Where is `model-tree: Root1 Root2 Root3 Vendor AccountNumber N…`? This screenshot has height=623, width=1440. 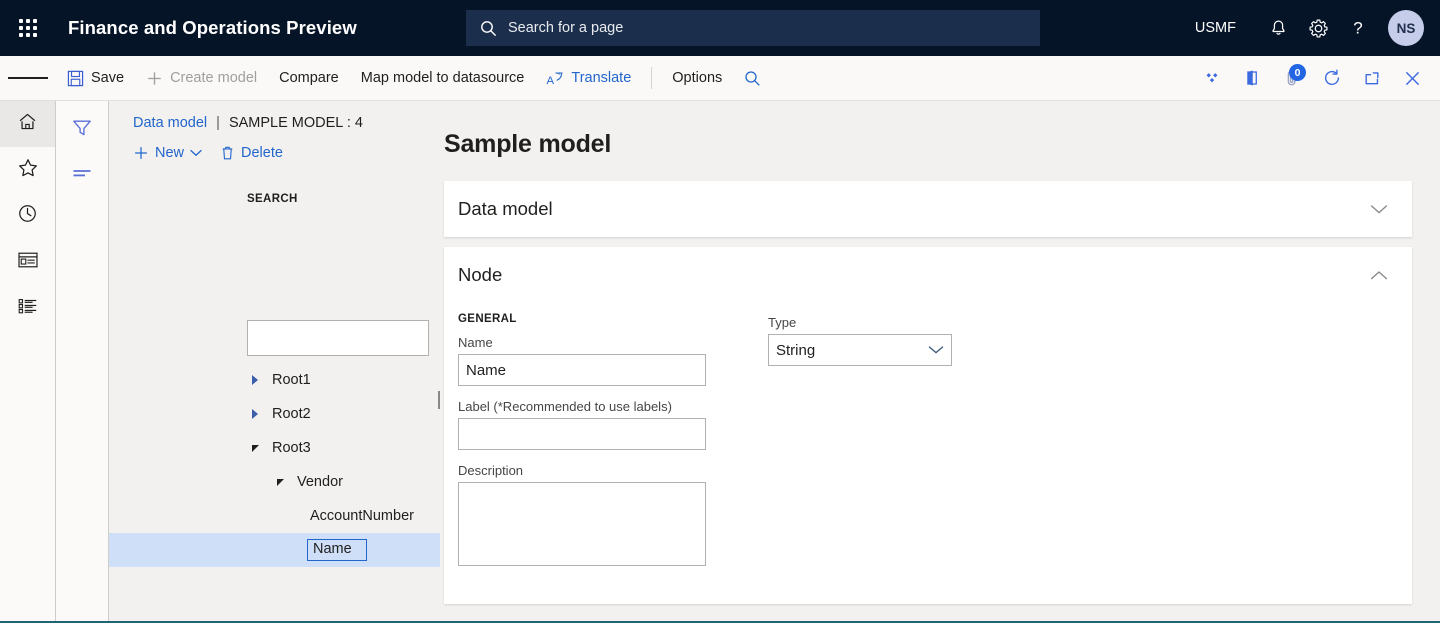
model-tree: Root1 Root2 Root3 Vendor AccountNumber N… is located at coordinates (274, 465).